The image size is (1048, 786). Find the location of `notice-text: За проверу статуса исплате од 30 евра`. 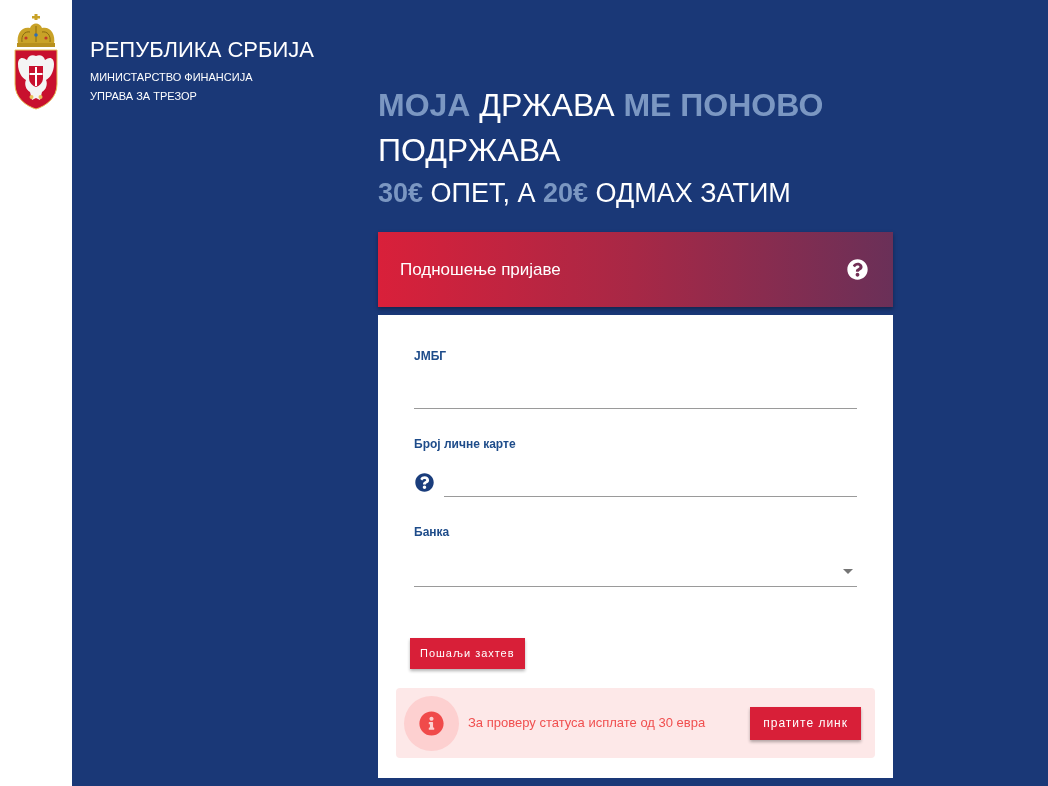

notice-text: За проверу статуса исплате од 30 евра is located at coordinates (587, 723).